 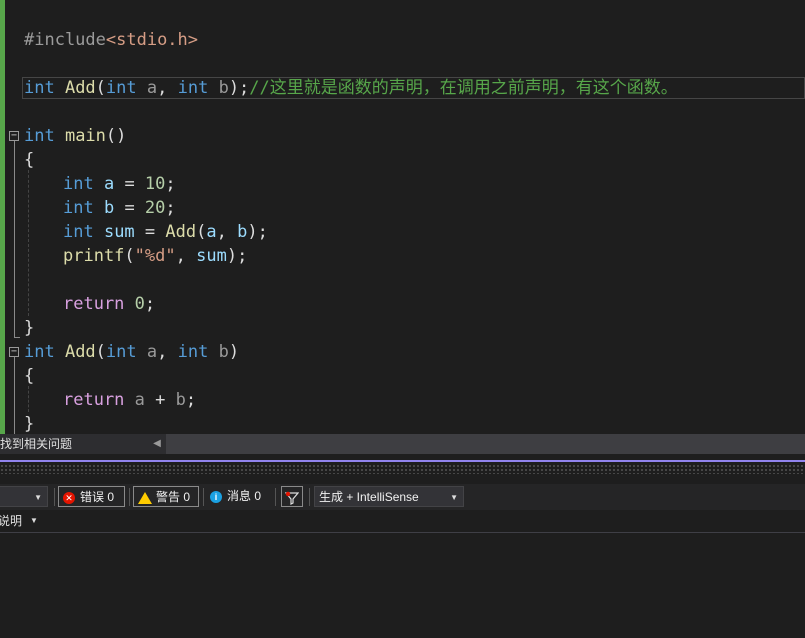 What do you see at coordinates (157, 444) in the screenshot?
I see `chevron-left-icon: ◀` at bounding box center [157, 444].